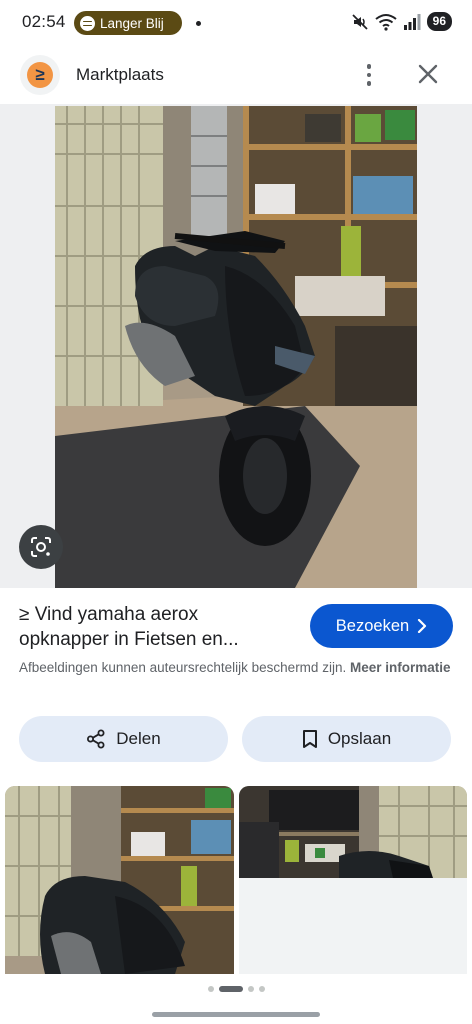 The width and height of the screenshot is (472, 1024). Describe the element at coordinates (369, 75) in the screenshot. I see `more-options-button` at that location.